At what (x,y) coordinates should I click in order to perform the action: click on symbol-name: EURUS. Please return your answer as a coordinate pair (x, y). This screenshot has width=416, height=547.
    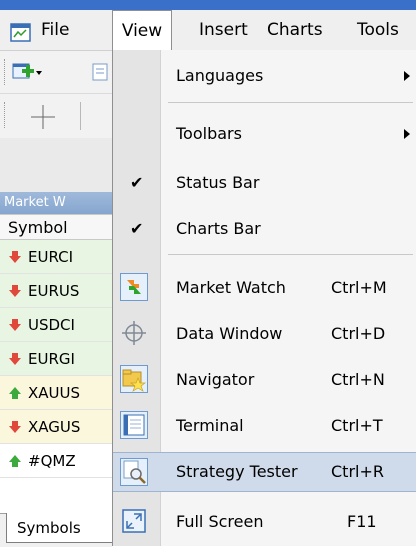
    Looking at the image, I should click on (54, 291).